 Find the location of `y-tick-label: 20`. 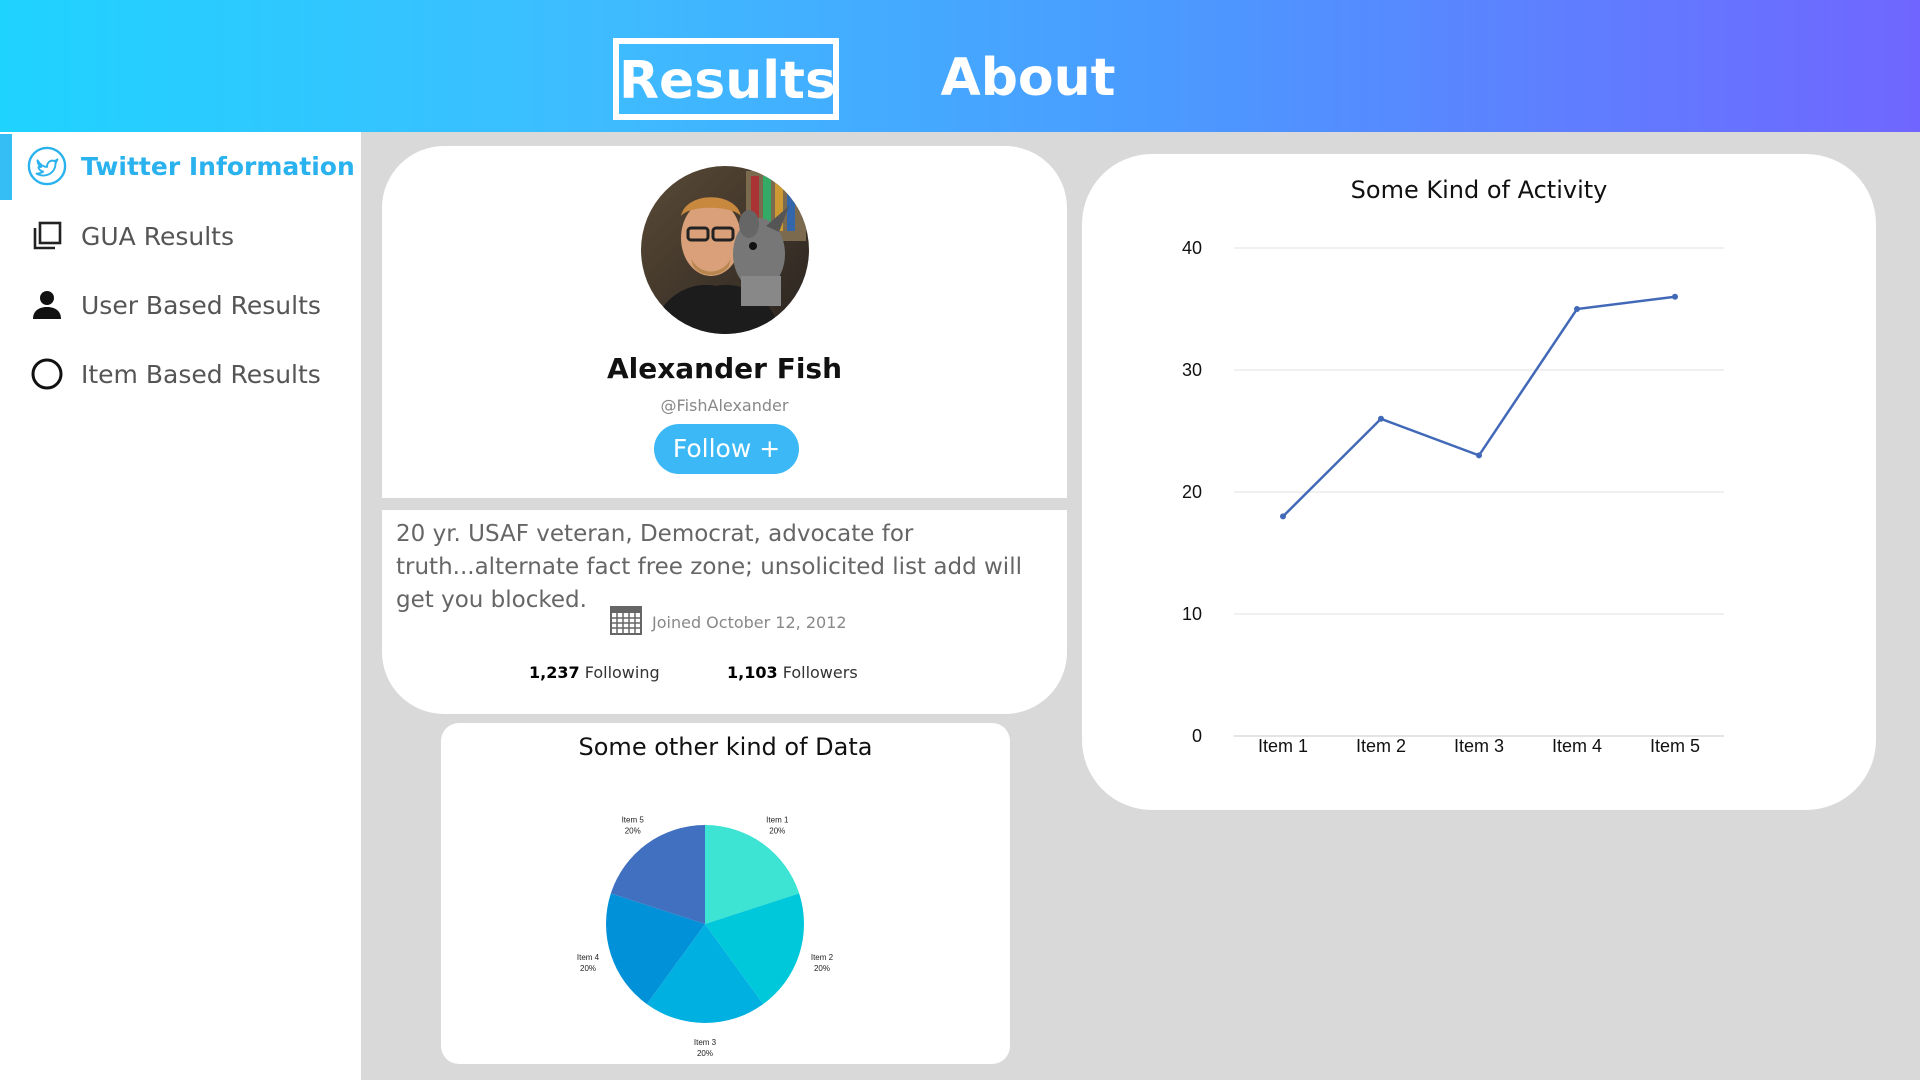

y-tick-label: 20 is located at coordinates (1192, 492).